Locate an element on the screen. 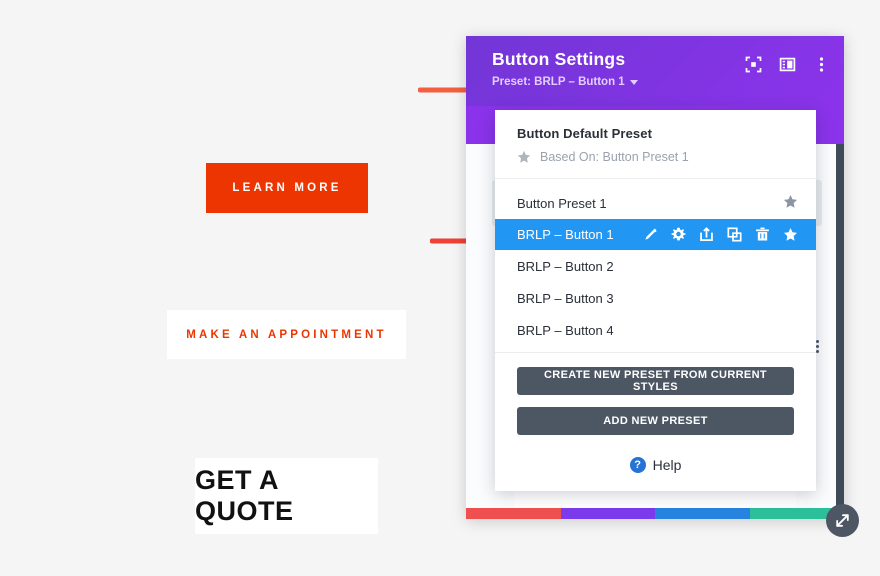 Image resolution: width=880 pixels, height=576 pixels. modal-scrollbar is located at coordinates (840, 328).